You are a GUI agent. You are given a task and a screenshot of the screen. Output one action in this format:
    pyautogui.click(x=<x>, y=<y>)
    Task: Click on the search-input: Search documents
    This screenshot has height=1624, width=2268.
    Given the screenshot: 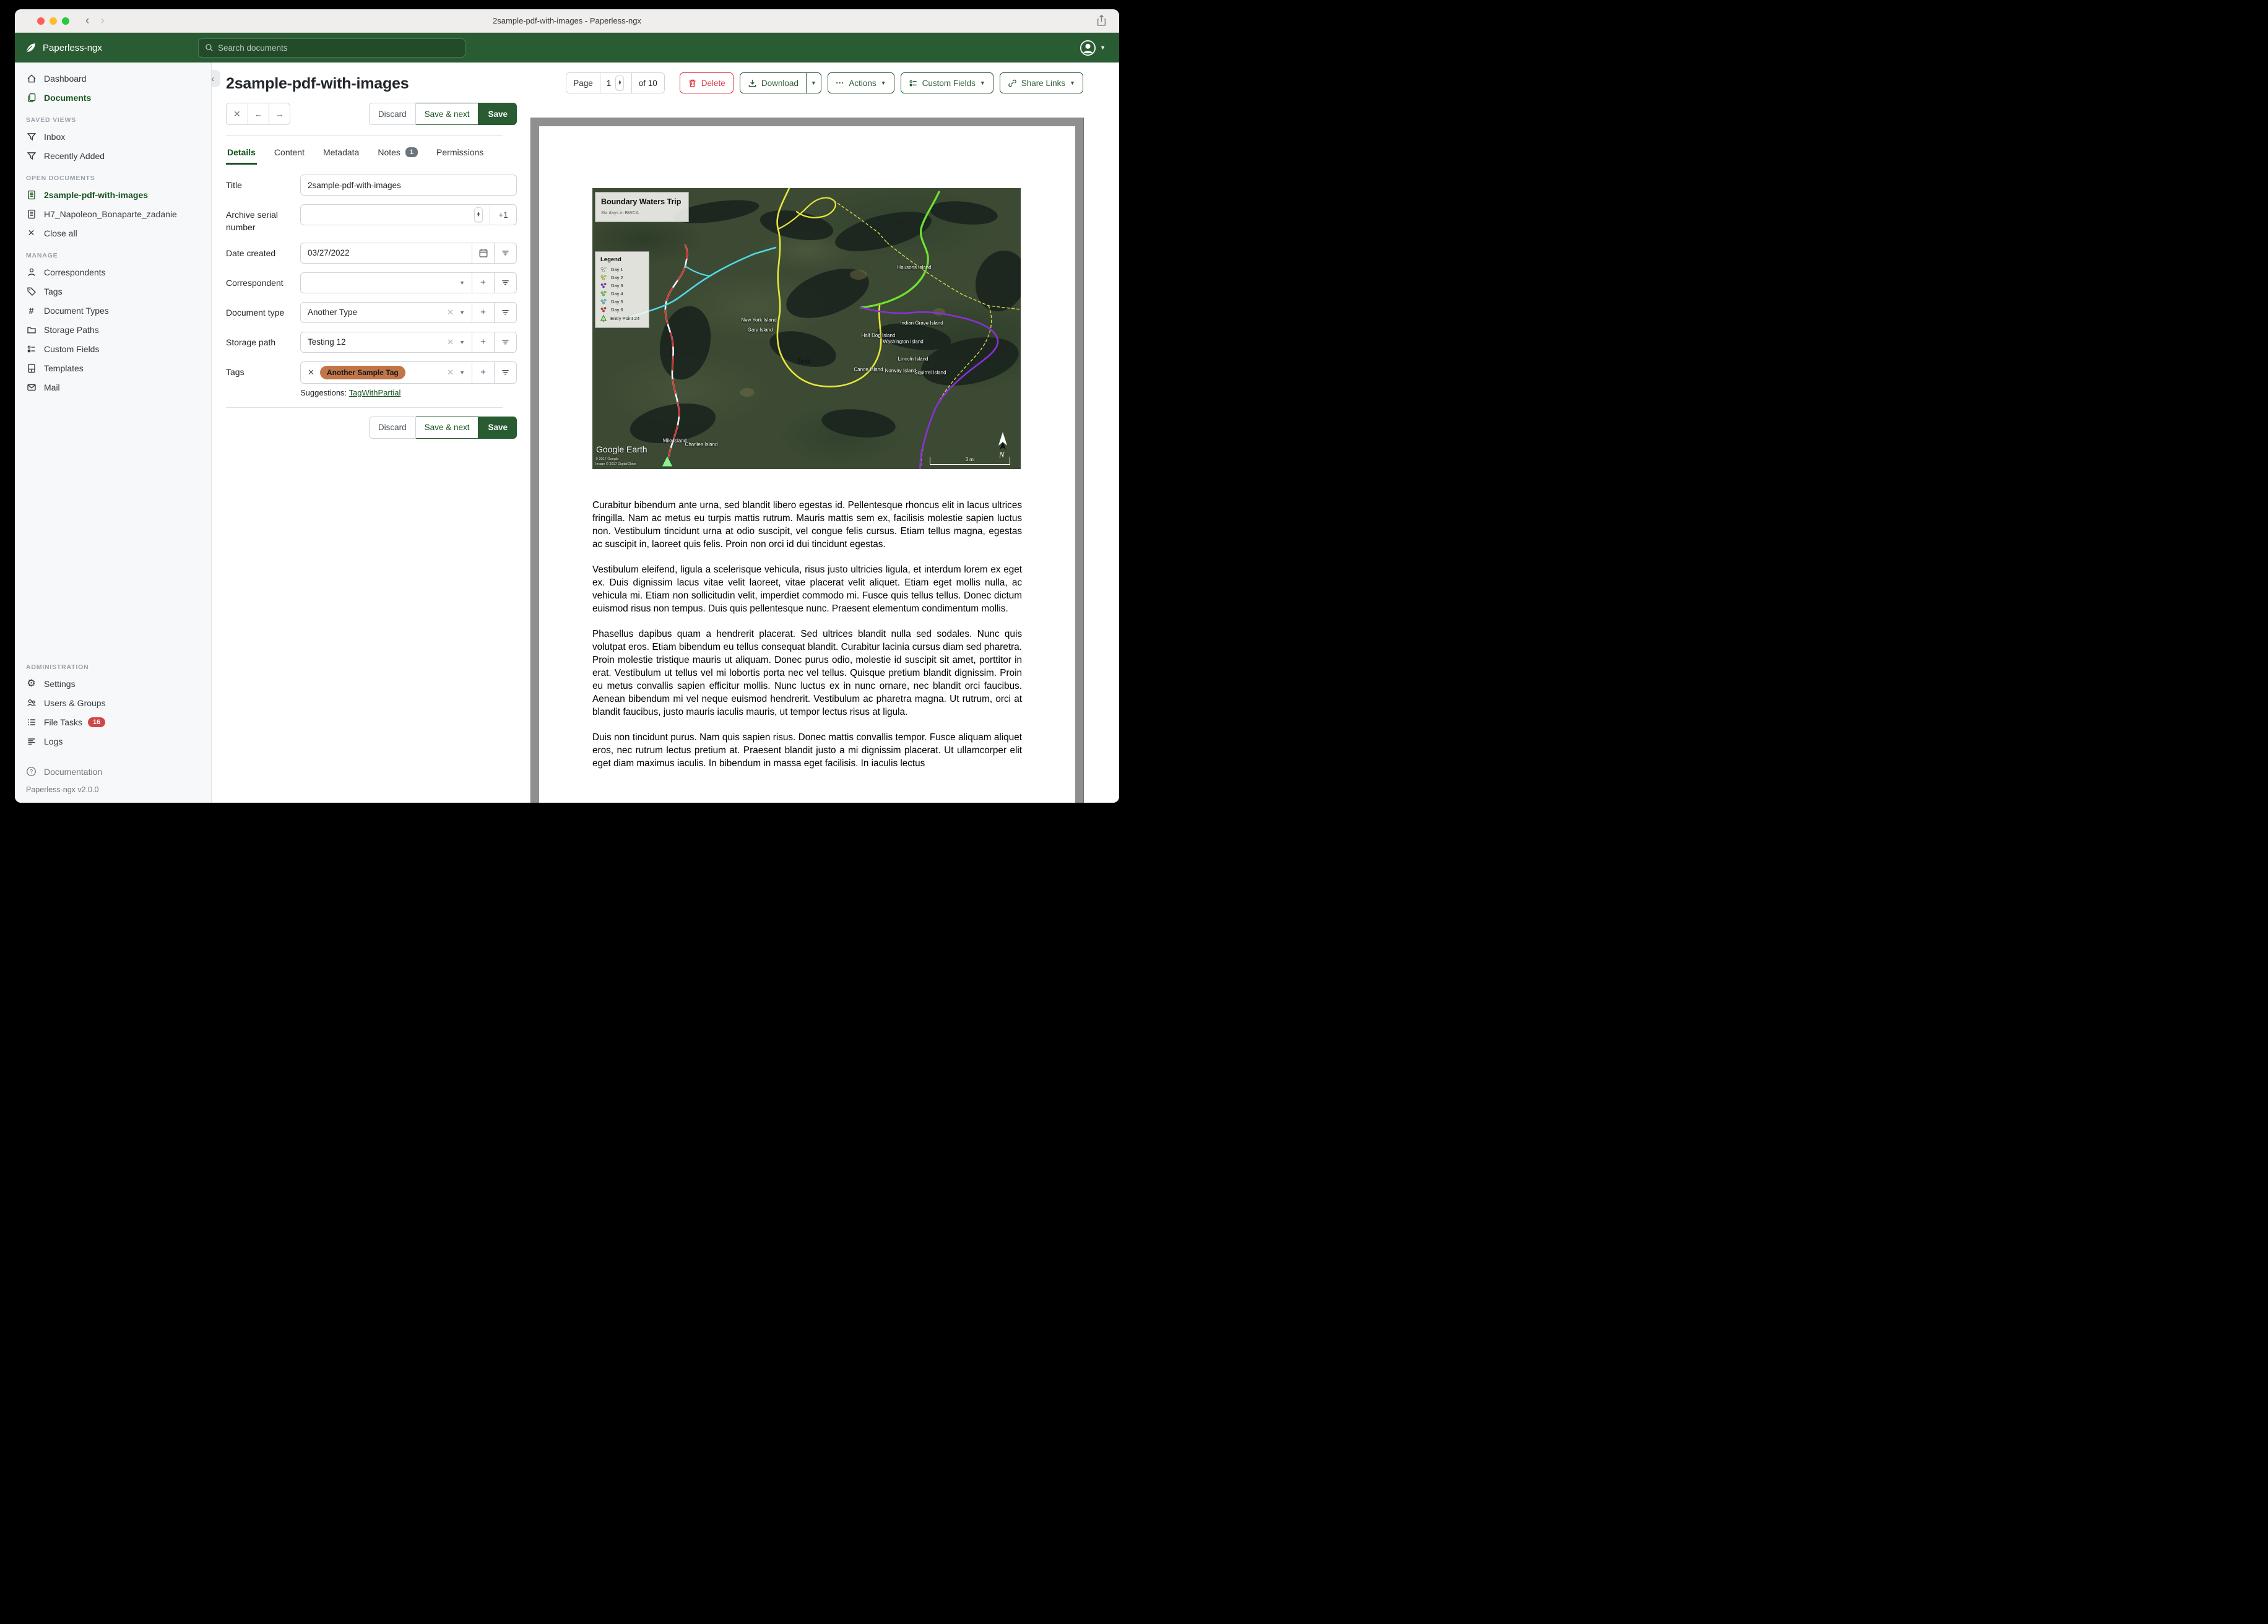 What is the action you would take?
    pyautogui.click(x=331, y=48)
    